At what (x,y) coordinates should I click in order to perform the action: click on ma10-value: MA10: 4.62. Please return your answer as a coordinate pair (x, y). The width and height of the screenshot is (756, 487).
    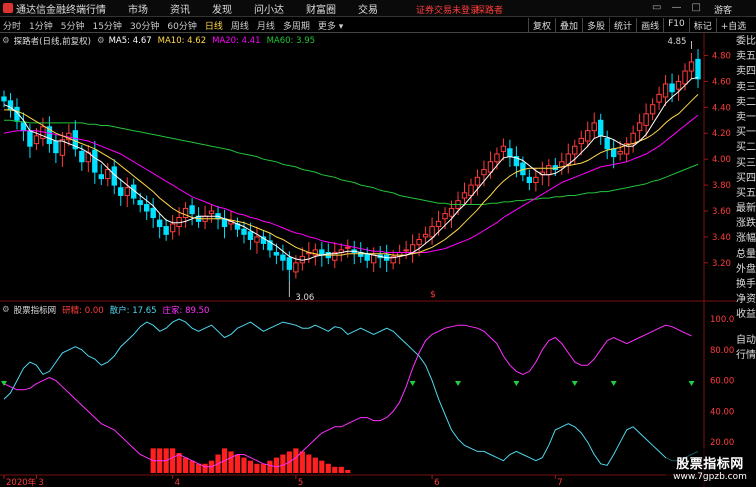
    Looking at the image, I should click on (182, 41).